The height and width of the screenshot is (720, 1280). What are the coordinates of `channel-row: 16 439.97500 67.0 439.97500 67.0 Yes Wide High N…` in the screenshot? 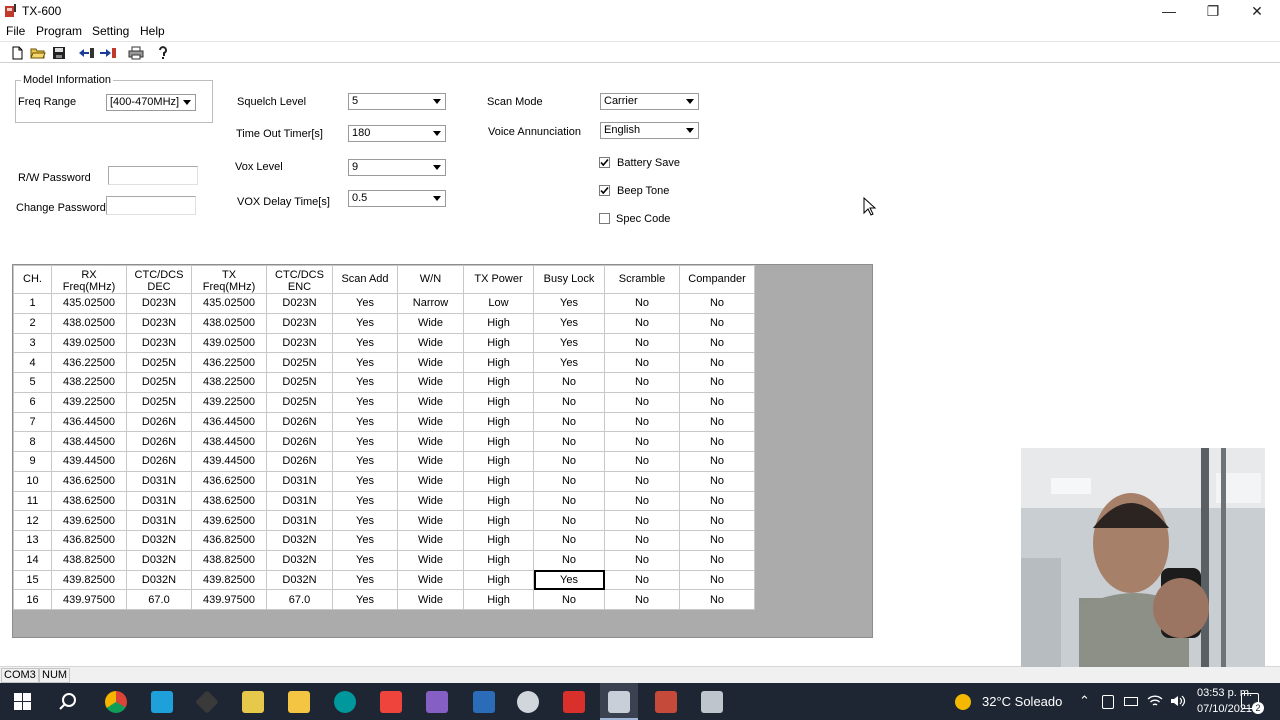 It's located at (384, 599).